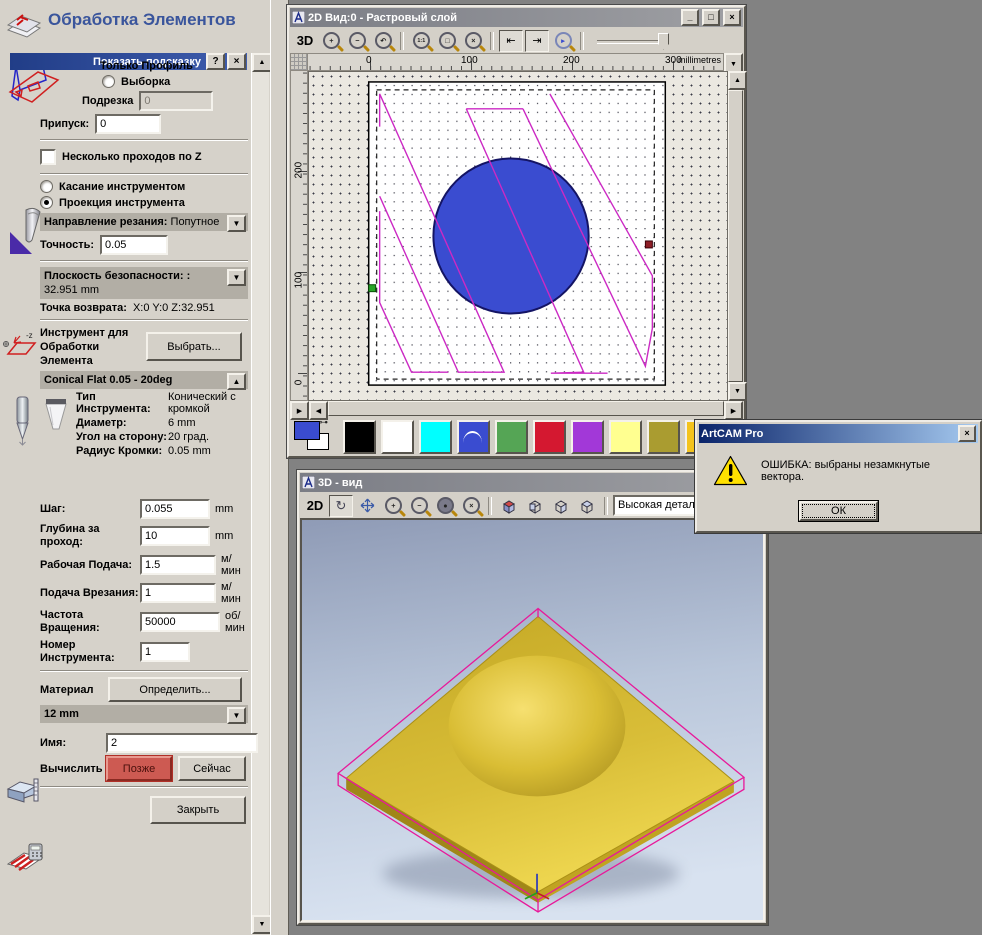 The width and height of the screenshot is (982, 935). Describe the element at coordinates (341, 505) in the screenshot. I see `rotate-view-button: ↻` at that location.